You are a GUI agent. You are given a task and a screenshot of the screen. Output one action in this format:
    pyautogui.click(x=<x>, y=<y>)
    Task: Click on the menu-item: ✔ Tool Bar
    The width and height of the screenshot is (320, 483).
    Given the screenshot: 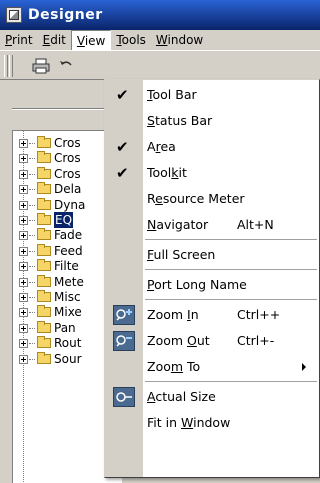 What is the action you would take?
    pyautogui.click(x=212, y=95)
    